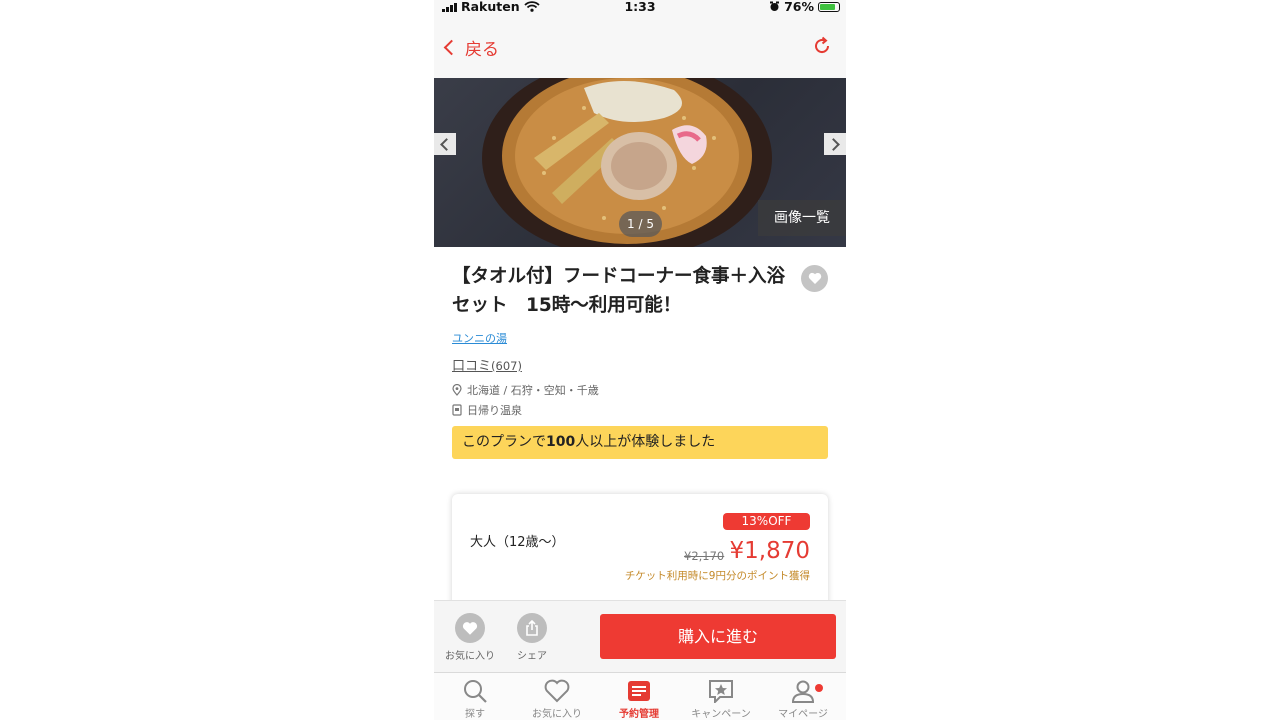 This screenshot has width=1280, height=720. I want to click on notification-dot, so click(819, 688).